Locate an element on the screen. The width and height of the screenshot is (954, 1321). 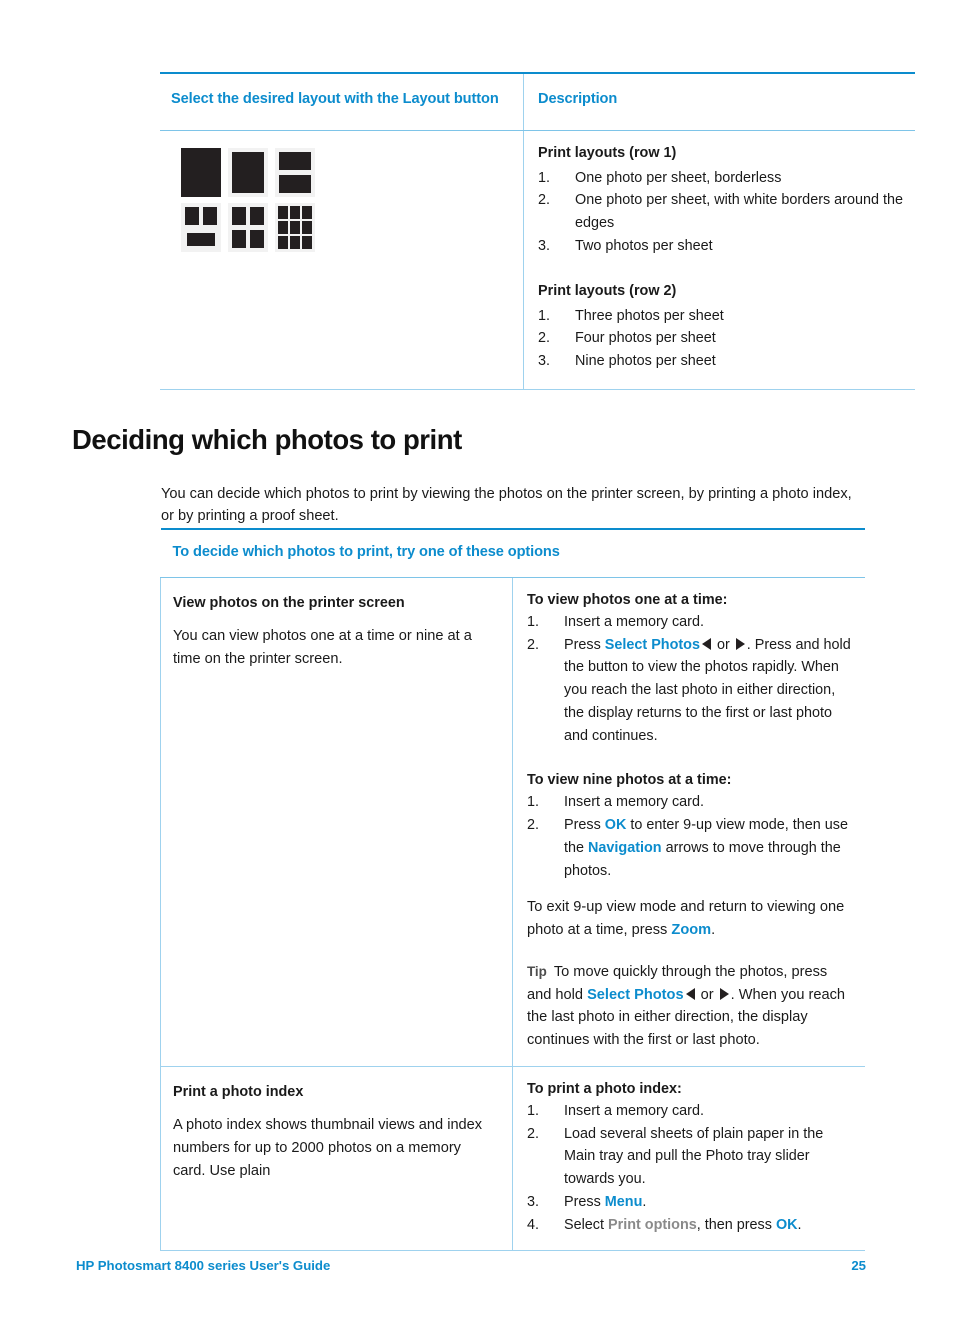
layout-icon-two-up is located at coordinates (295, 172).